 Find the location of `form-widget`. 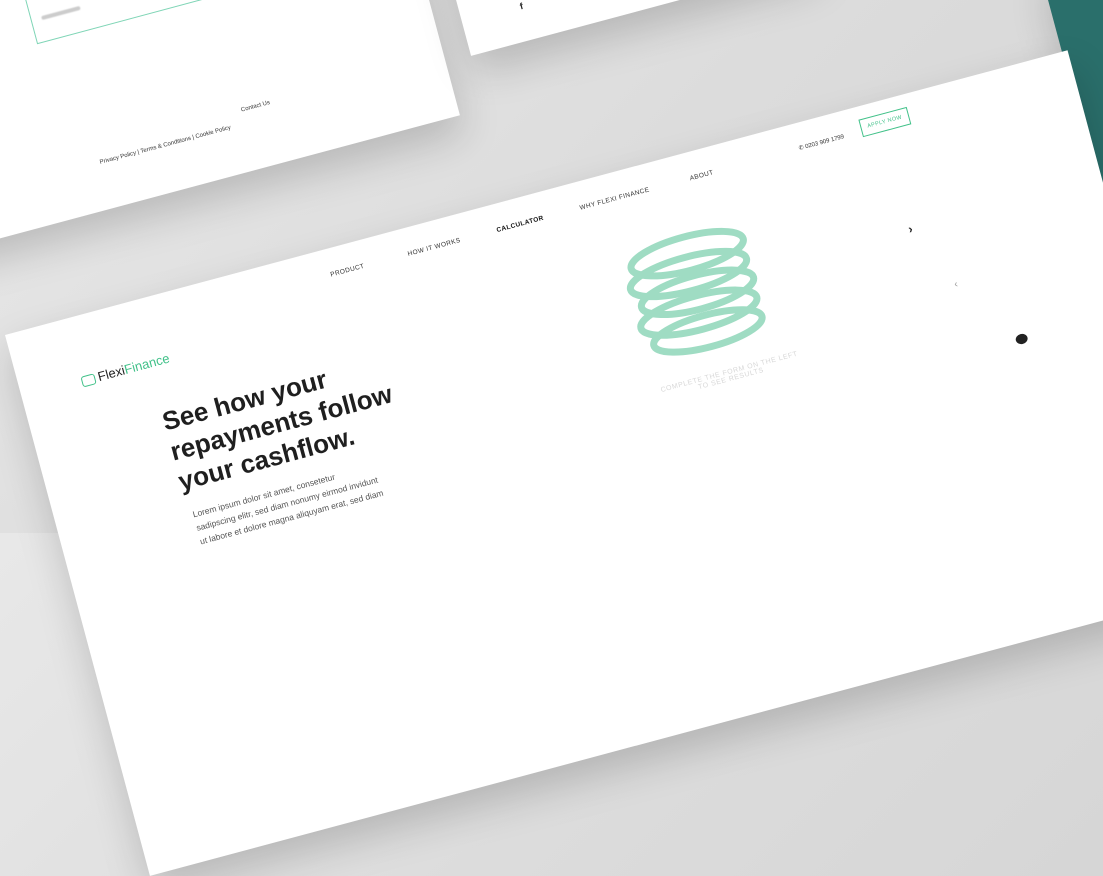

form-widget is located at coordinates (108, 22).